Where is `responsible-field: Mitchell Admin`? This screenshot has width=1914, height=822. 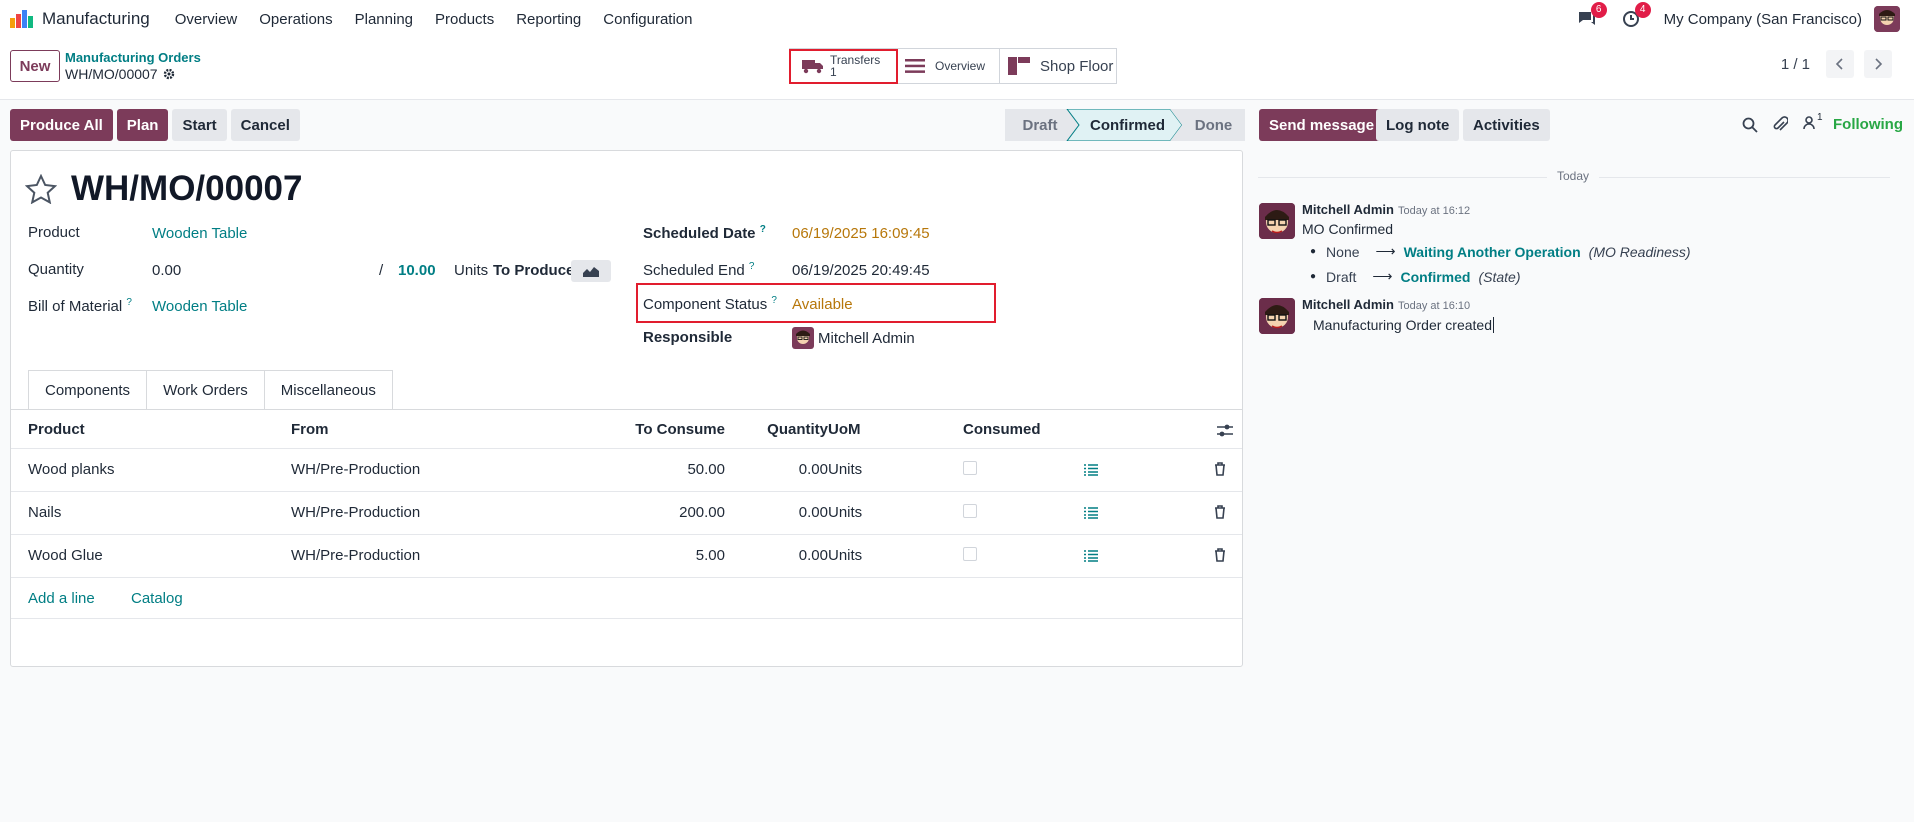
responsible-field: Mitchell Admin is located at coordinates (853, 338).